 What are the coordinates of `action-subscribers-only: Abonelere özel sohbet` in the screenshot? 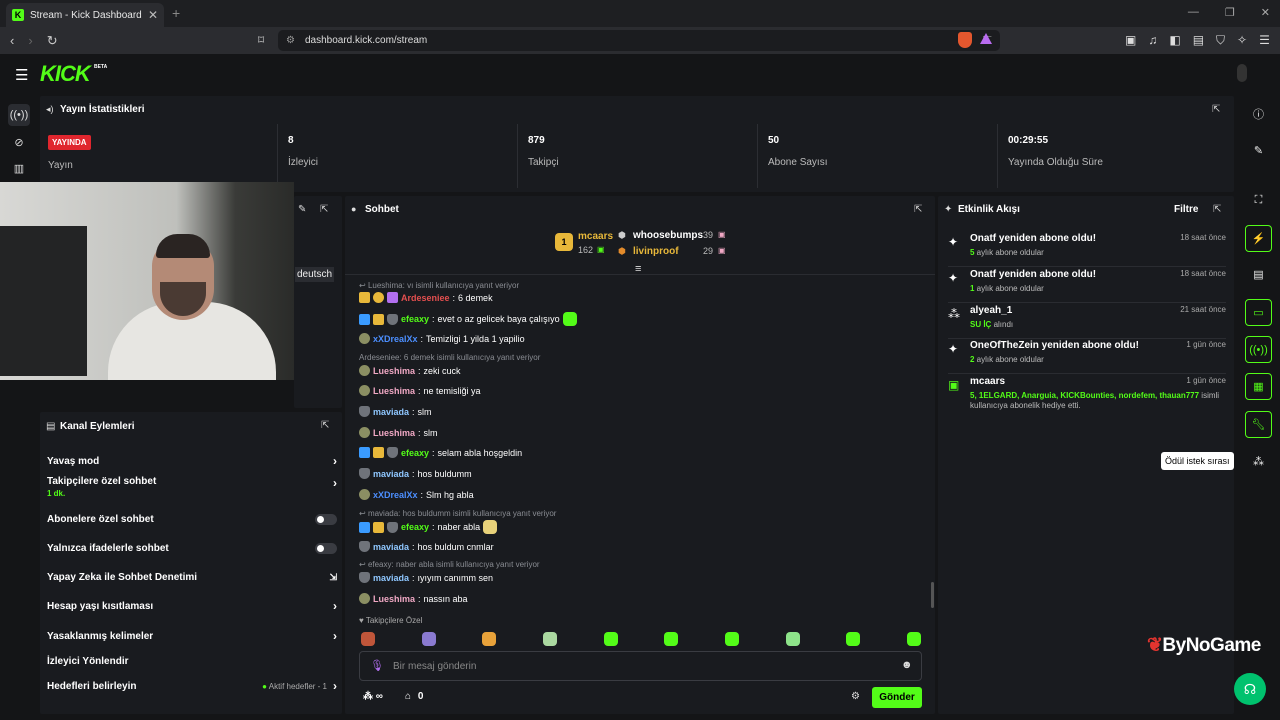 It's located at (192, 519).